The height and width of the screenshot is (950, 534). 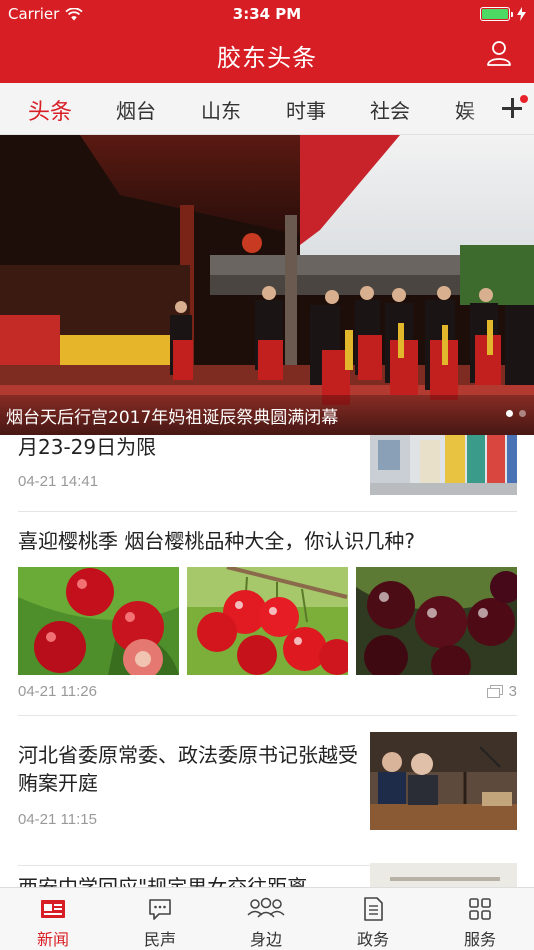 I want to click on banner-caption-bar: 烟台天后行宫2017年妈祖诞辰祭典圆满闭幕, so click(x=267, y=415).